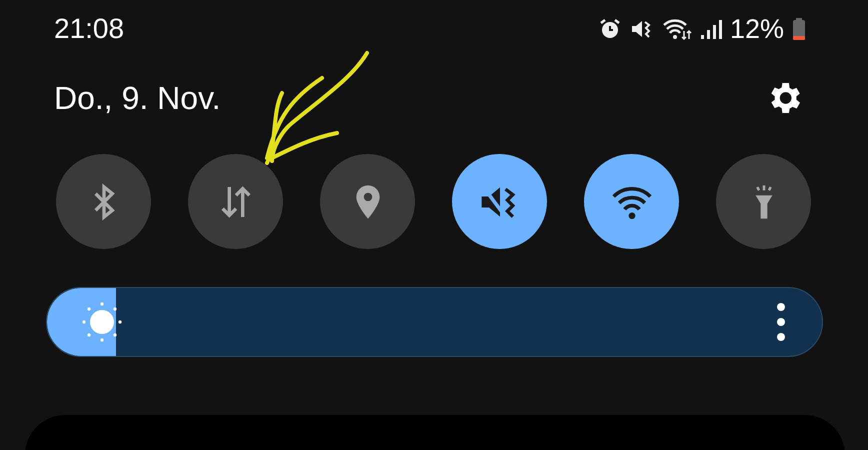  I want to click on sun-icon, so click(102, 322).